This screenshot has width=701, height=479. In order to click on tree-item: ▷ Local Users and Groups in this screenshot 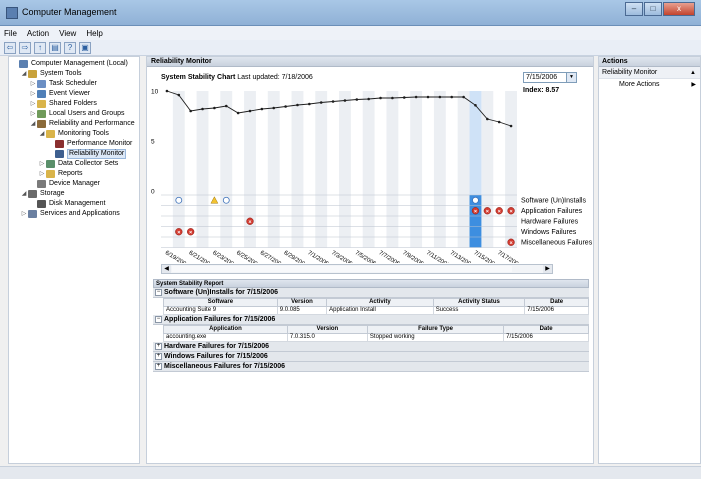, I will do `click(74, 114)`.